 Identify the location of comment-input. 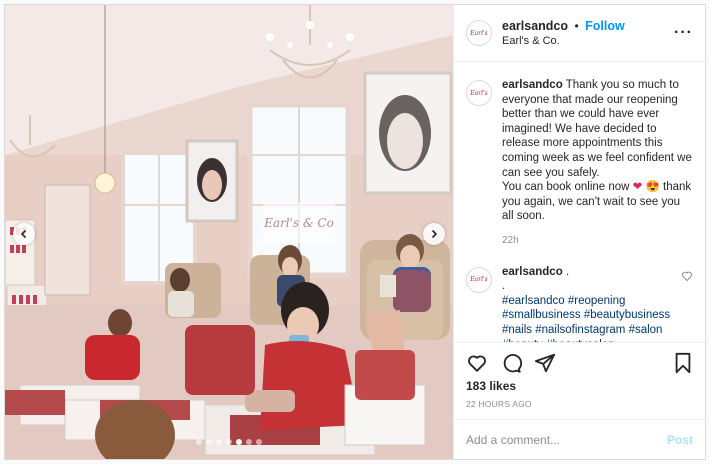
(566, 439).